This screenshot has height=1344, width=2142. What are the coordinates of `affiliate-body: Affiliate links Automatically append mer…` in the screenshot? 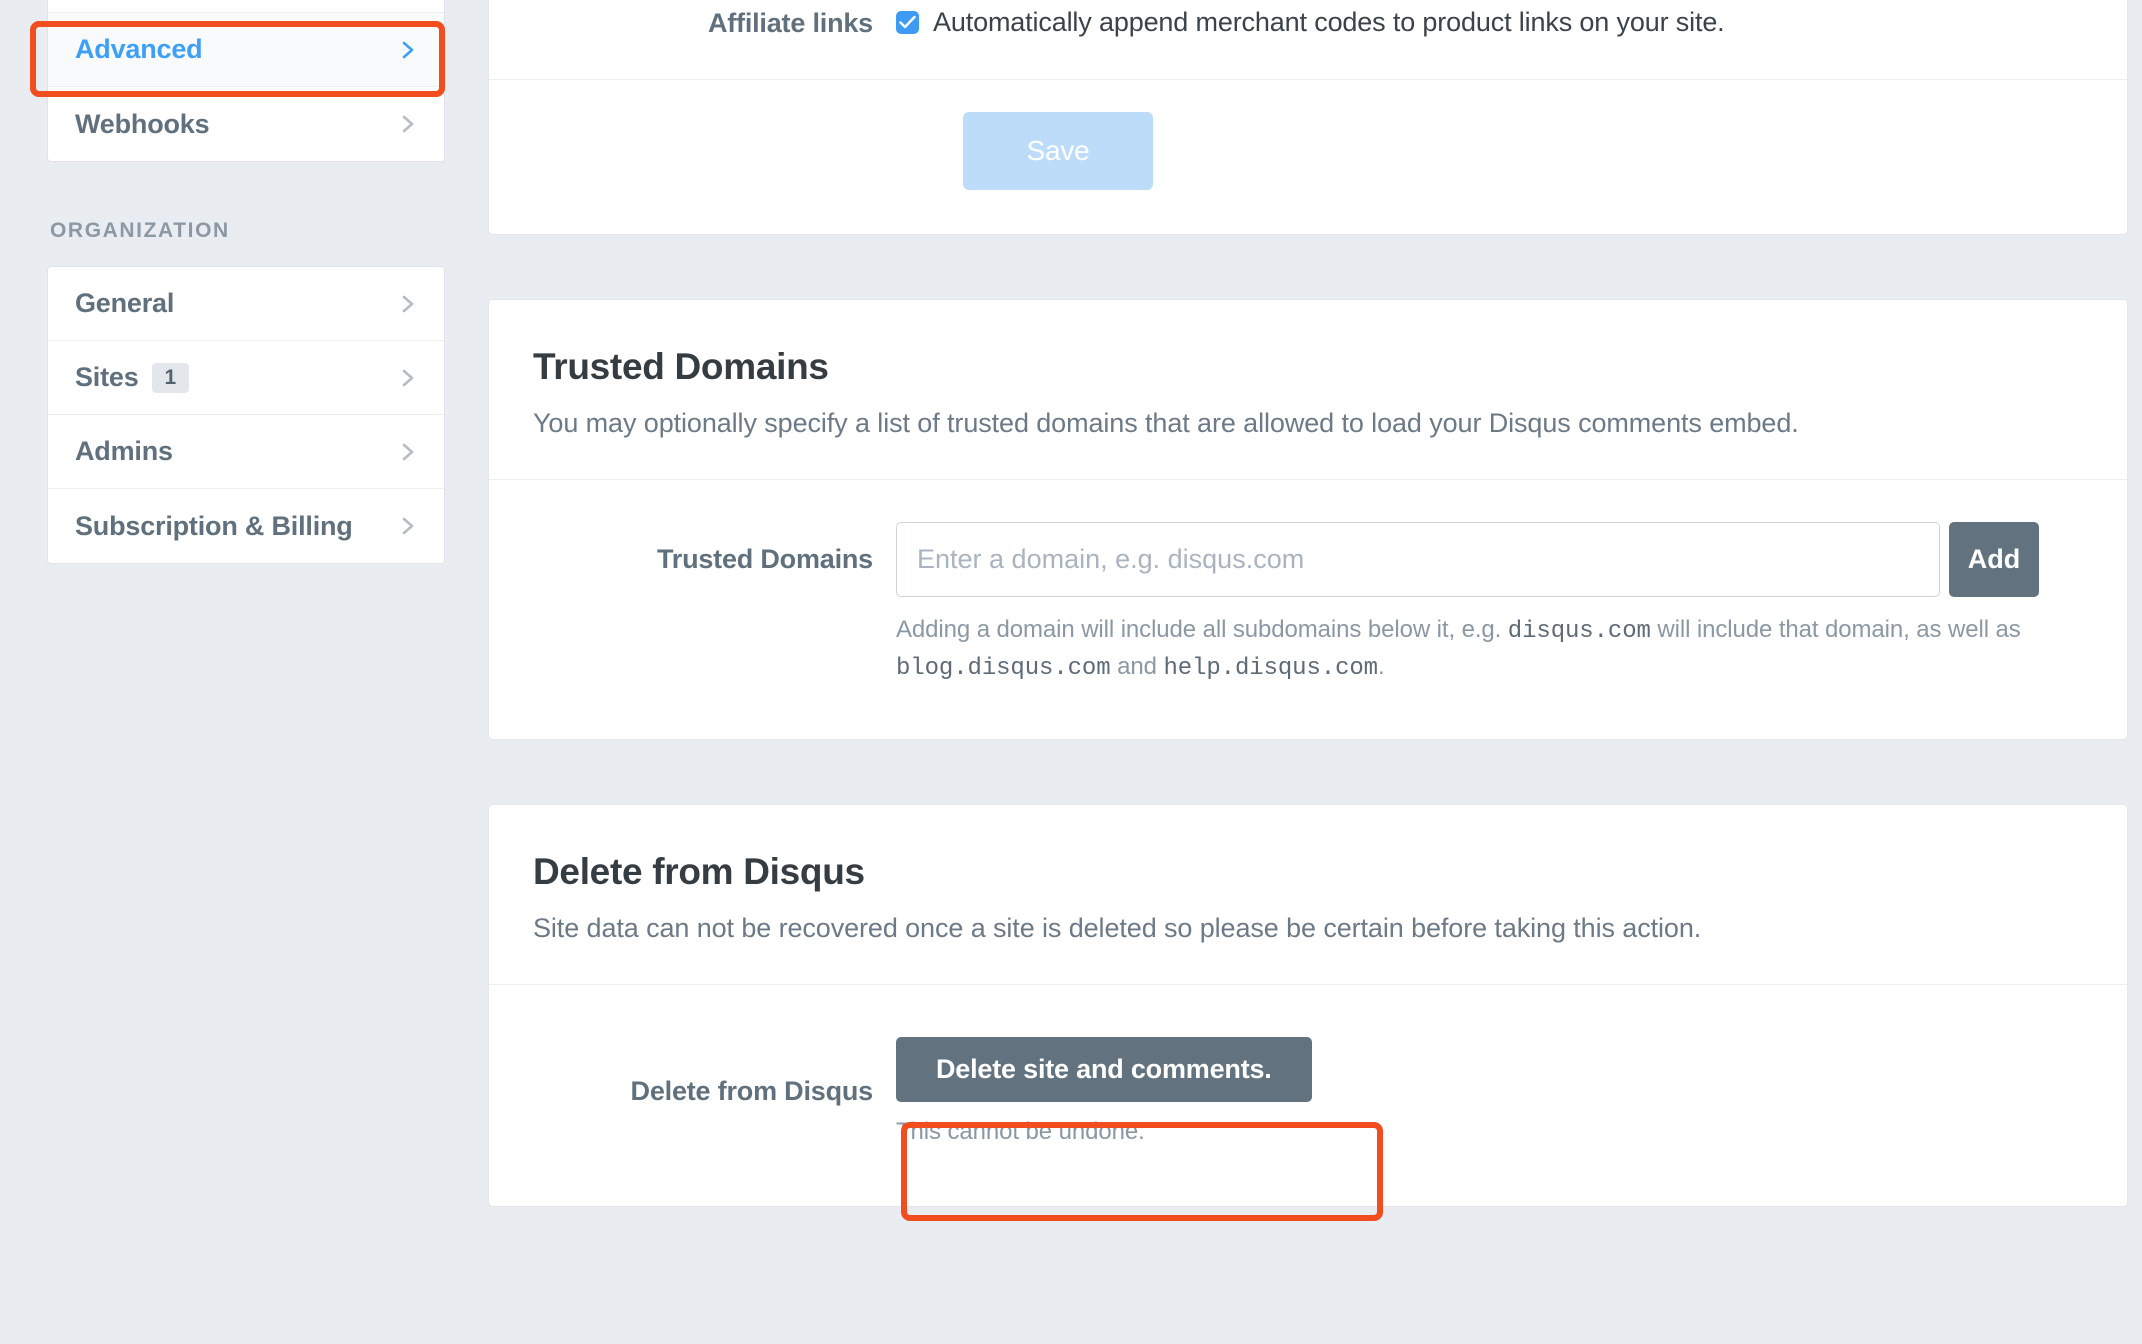 It's located at (1308, 39).